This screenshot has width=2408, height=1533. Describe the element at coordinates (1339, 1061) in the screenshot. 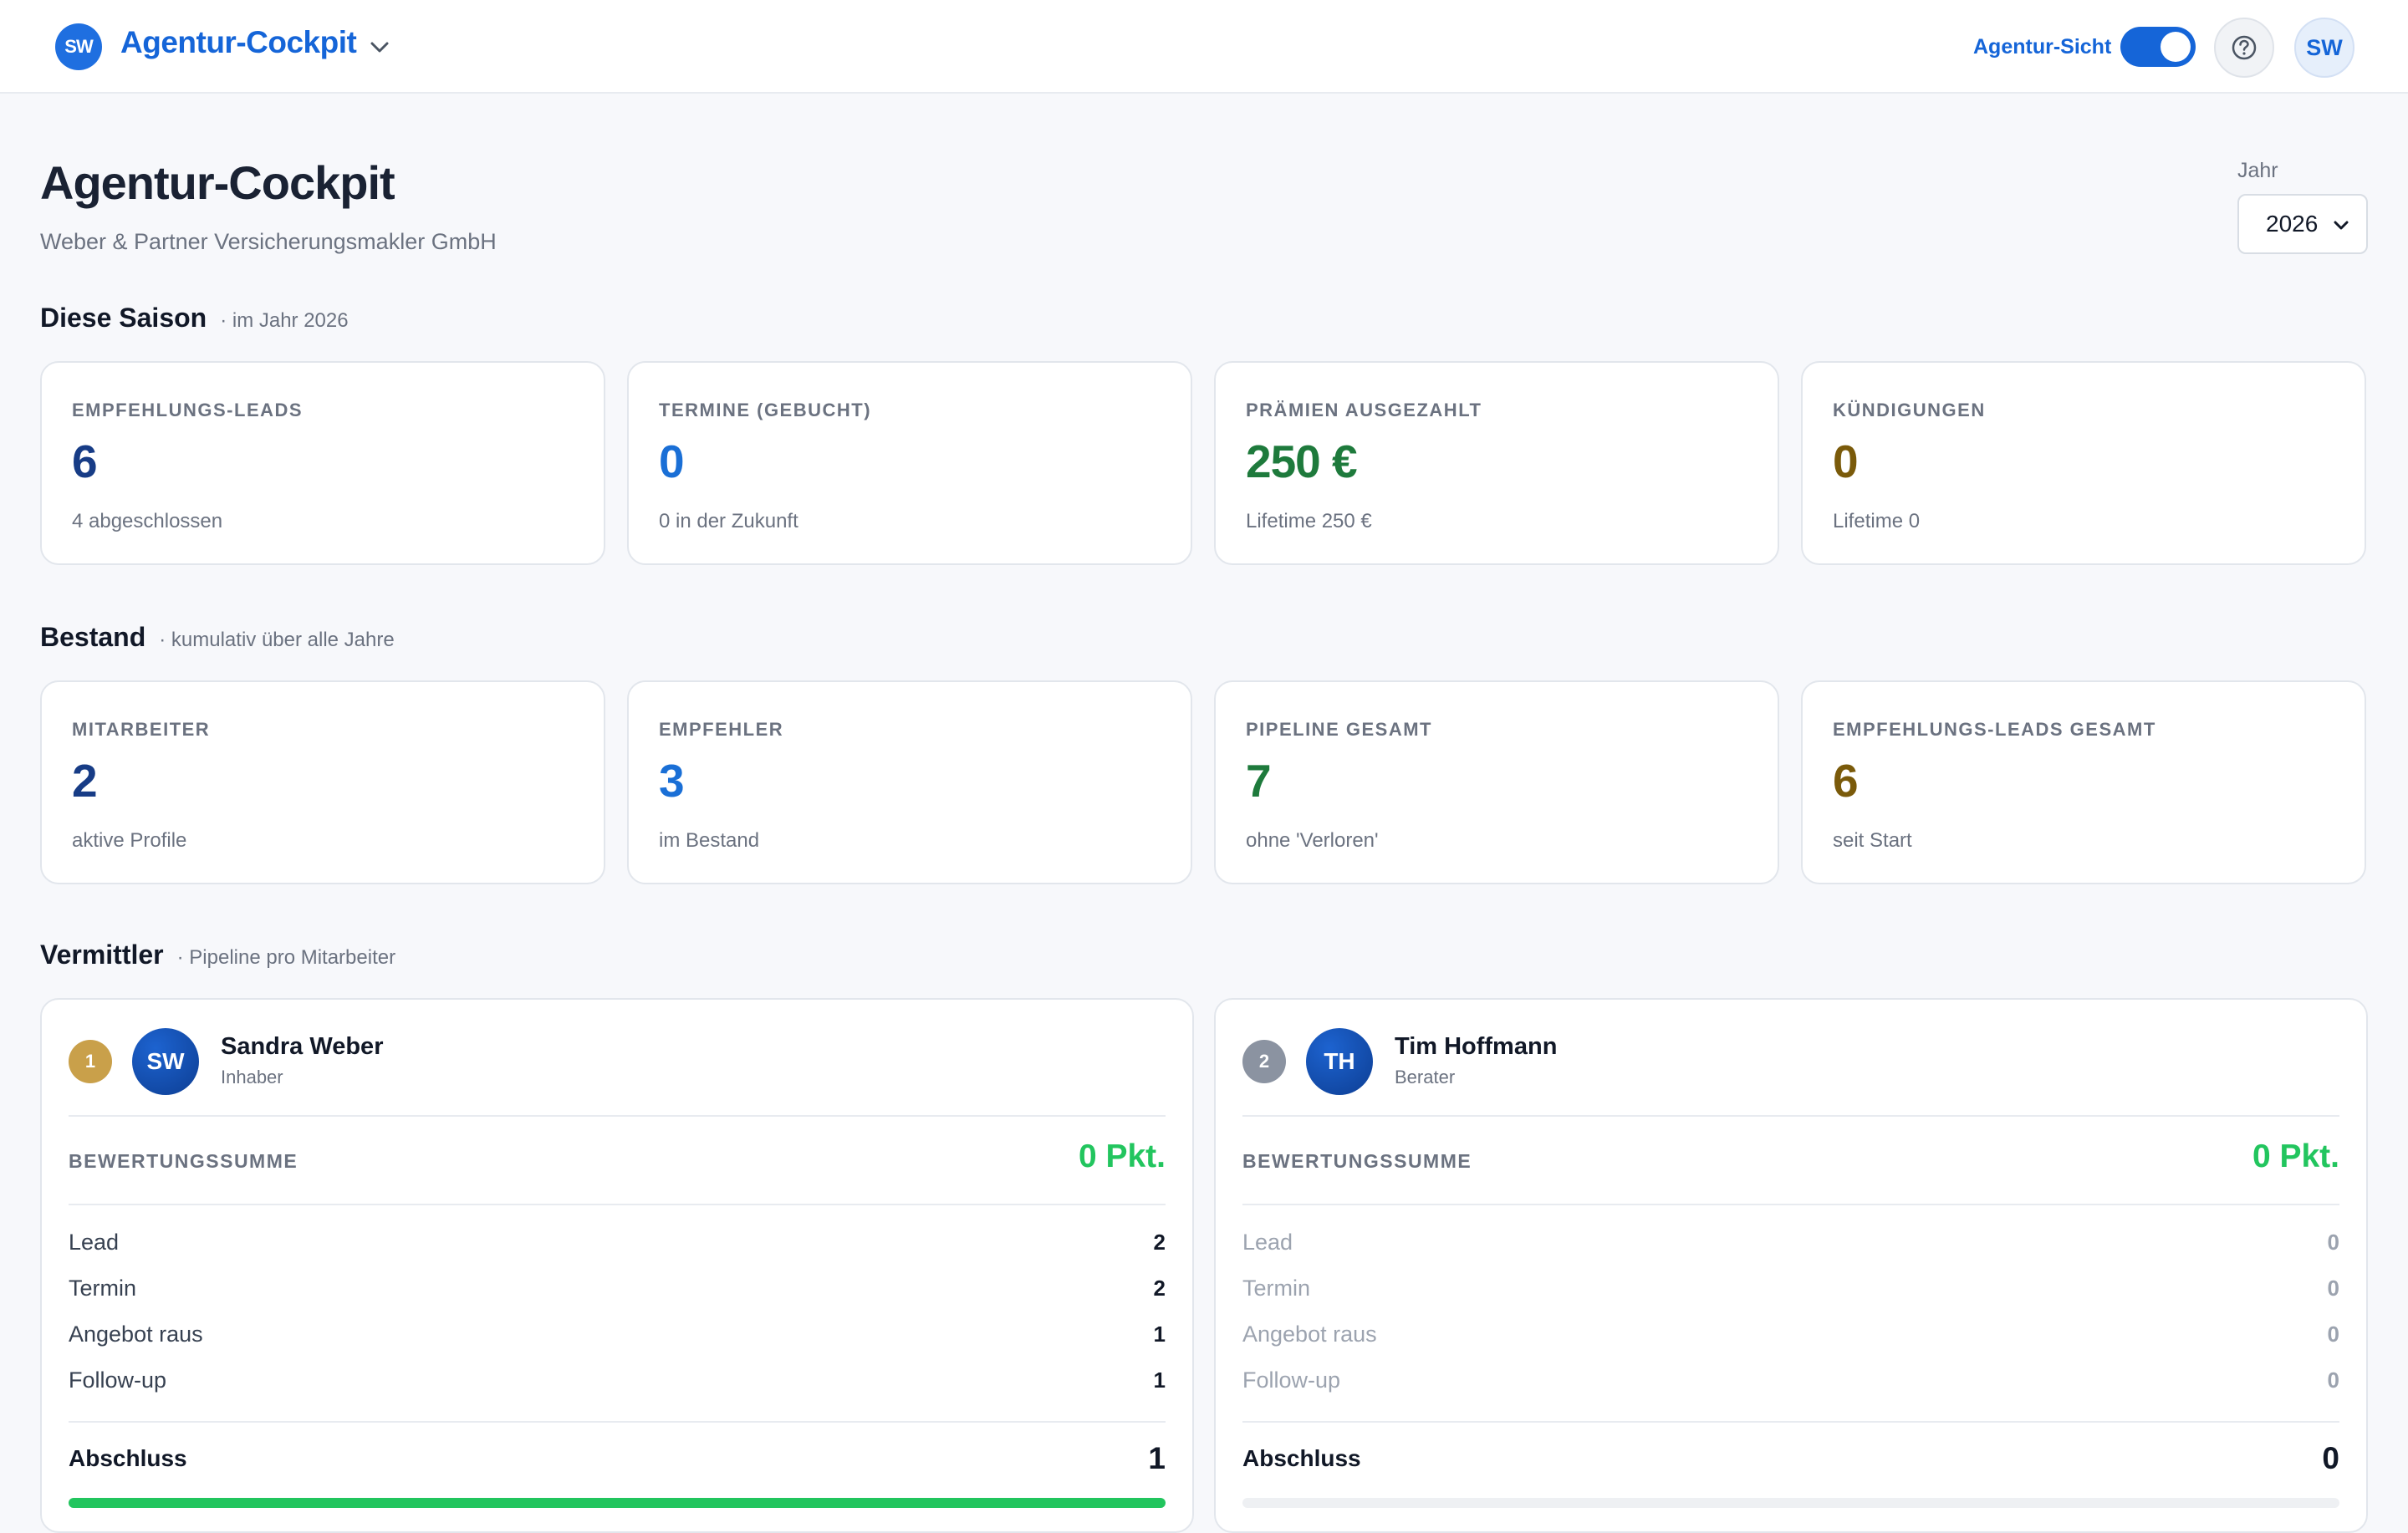

I see `avatar: TH` at that location.